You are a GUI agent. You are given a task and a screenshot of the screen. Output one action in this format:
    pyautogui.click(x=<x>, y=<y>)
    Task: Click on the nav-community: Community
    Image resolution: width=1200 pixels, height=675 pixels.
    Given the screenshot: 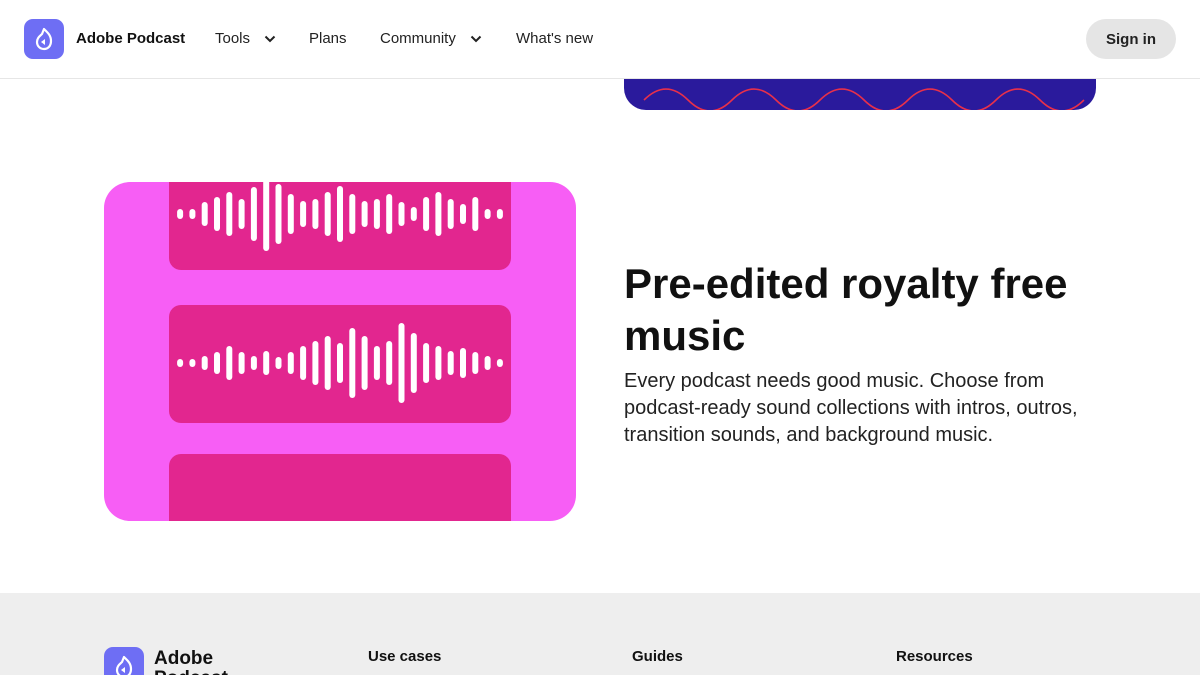 What is the action you would take?
    pyautogui.click(x=431, y=38)
    